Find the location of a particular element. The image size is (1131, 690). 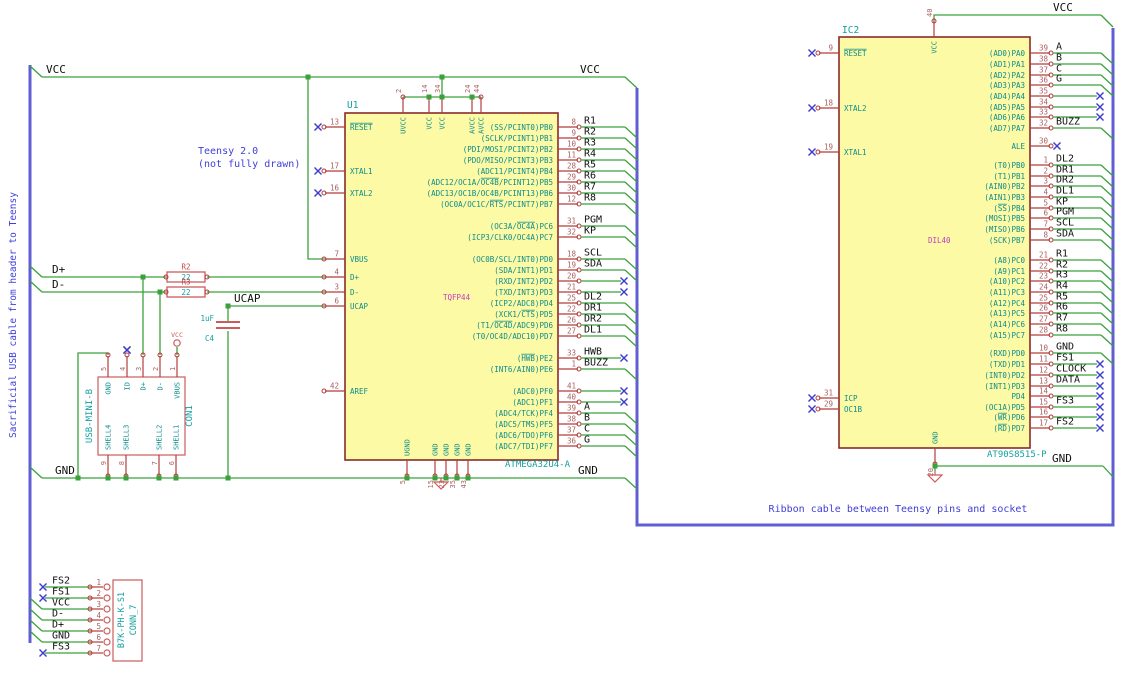

pin-name: ALE is located at coordinates (1018, 146).